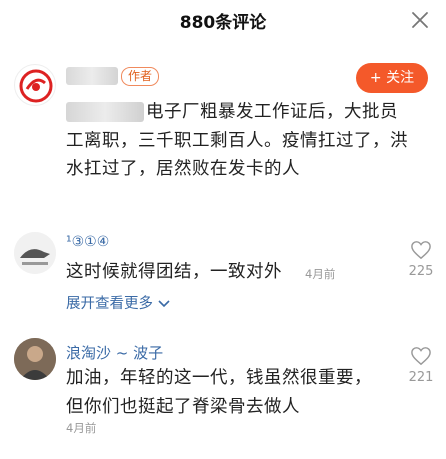 The height and width of the screenshot is (459, 446). What do you see at coordinates (92, 76) in the screenshot?
I see `author-name-blurred` at bounding box center [92, 76].